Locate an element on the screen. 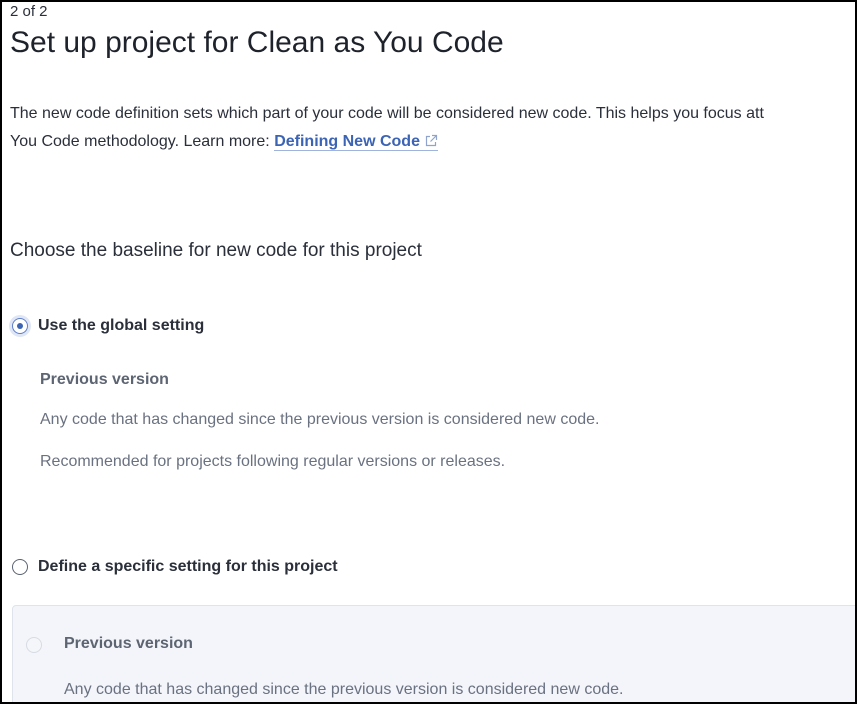  description-line-2-text: You Code methodology. Learn more: is located at coordinates (140, 141).